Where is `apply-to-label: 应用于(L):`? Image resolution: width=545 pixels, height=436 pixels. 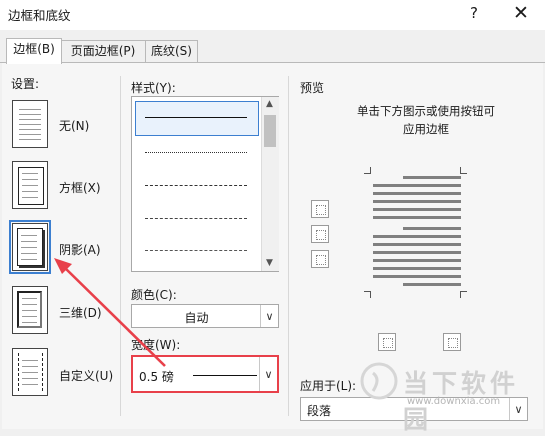 apply-to-label: 应用于(L): is located at coordinates (328, 386).